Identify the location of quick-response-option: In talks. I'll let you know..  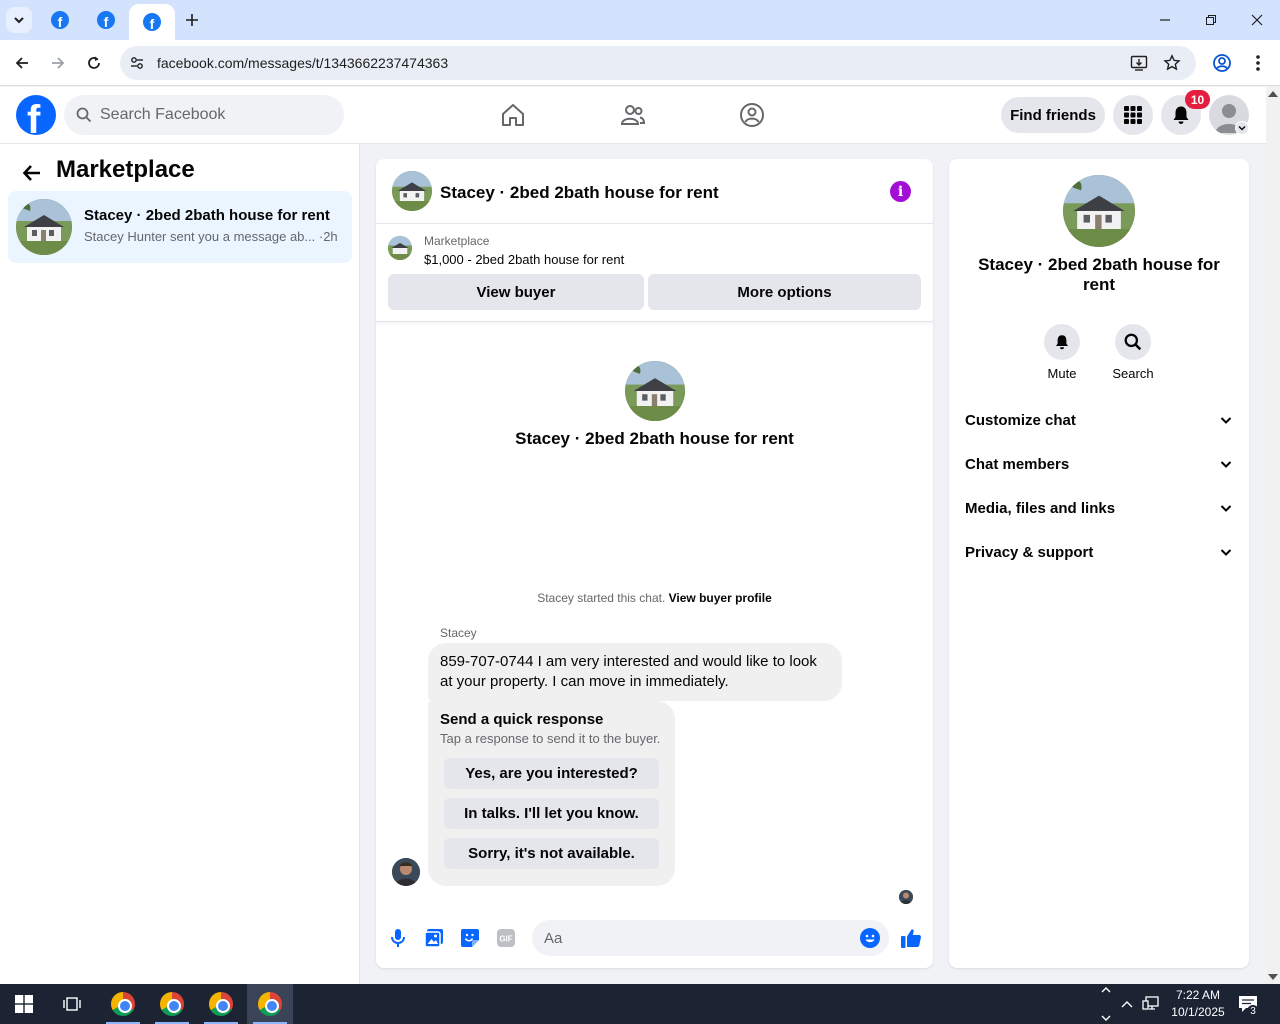
(551, 813).